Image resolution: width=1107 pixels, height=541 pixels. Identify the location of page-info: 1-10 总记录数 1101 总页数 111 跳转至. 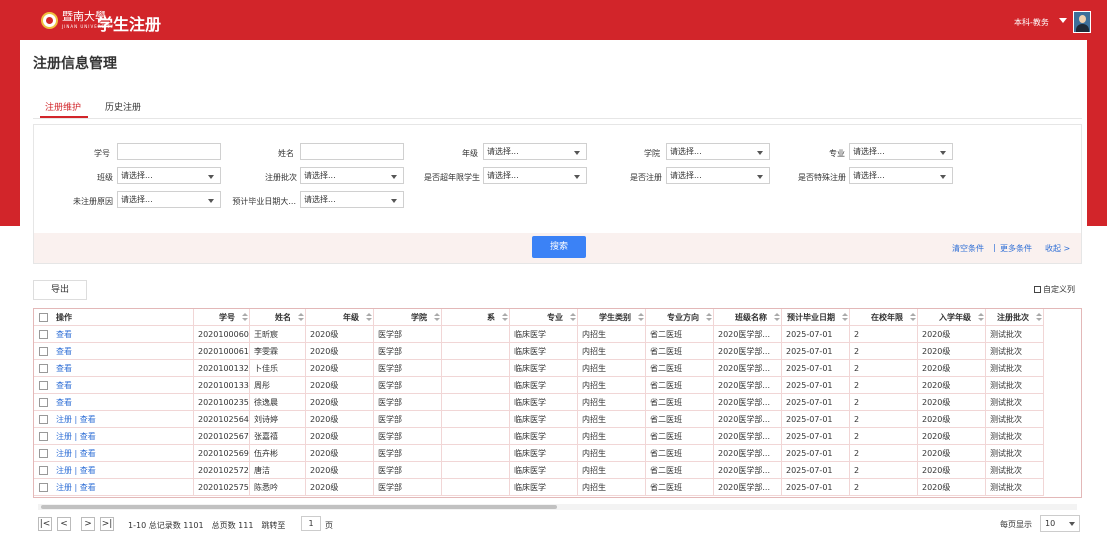
(207, 525).